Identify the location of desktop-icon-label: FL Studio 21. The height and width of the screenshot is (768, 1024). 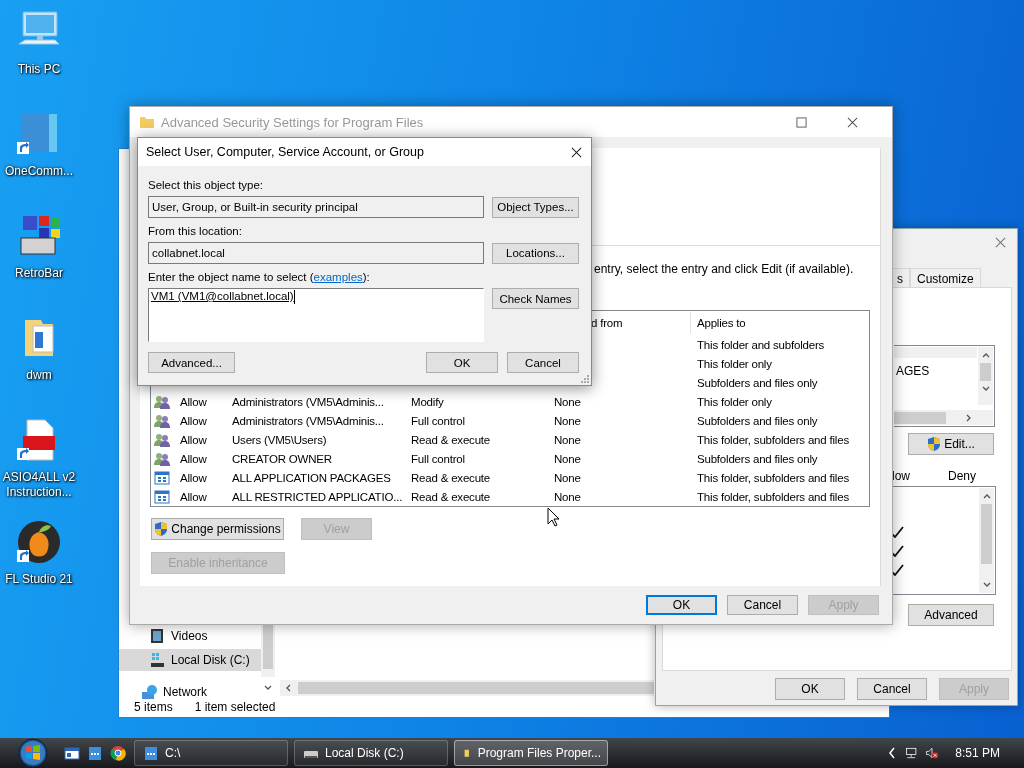
(39, 579).